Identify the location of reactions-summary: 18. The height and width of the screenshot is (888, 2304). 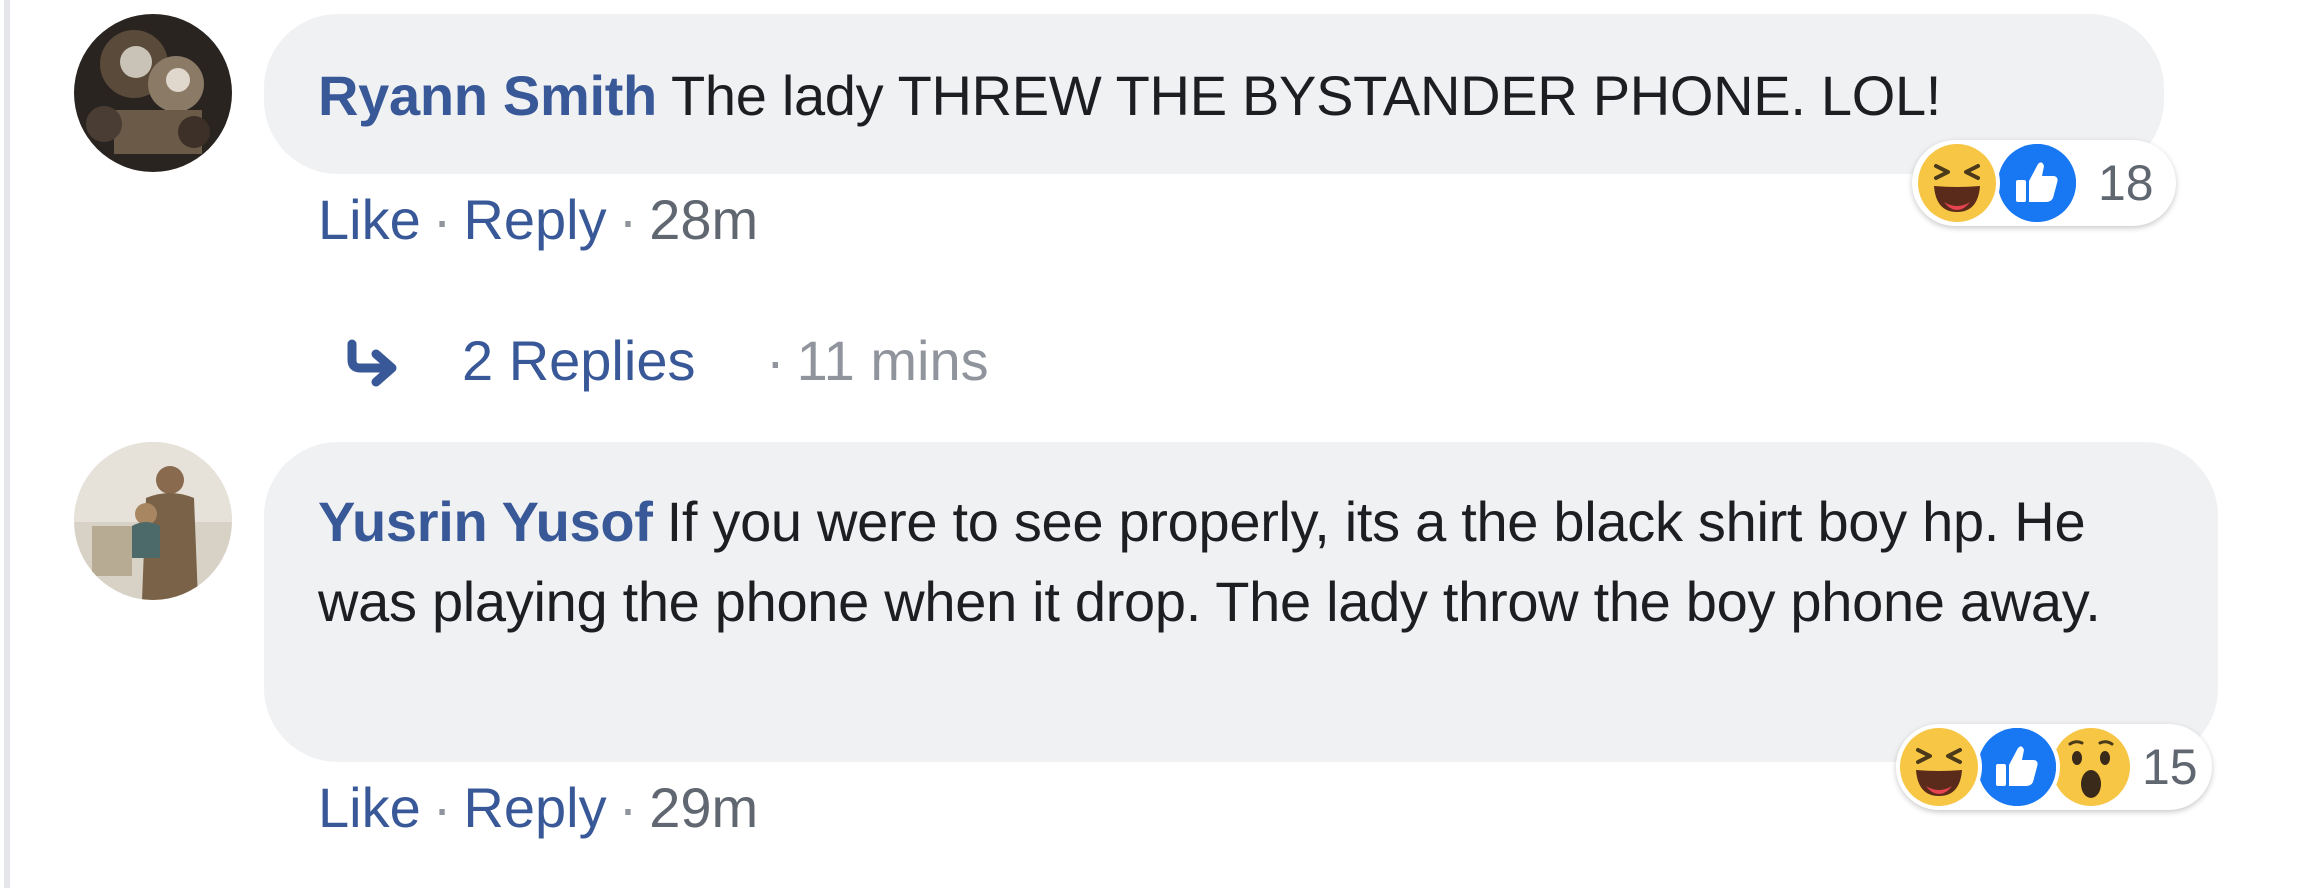
(2044, 183).